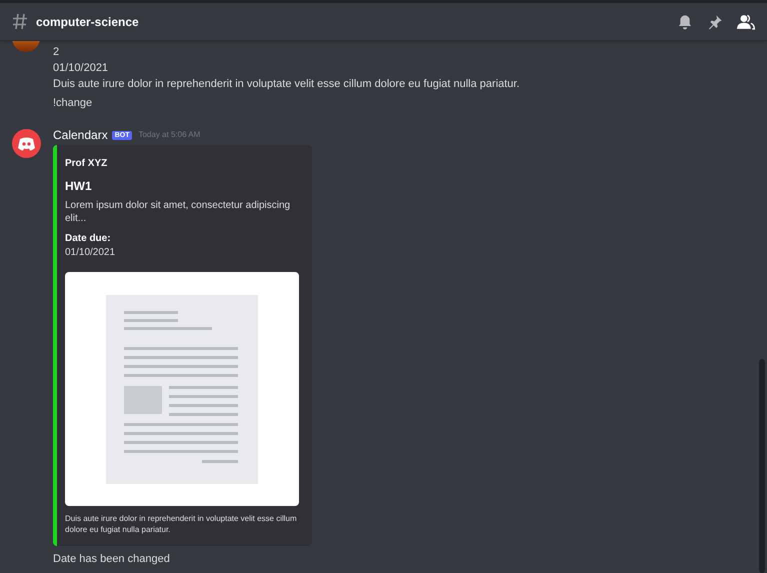 The image size is (767, 573). I want to click on field-name: Date due:, so click(88, 238).